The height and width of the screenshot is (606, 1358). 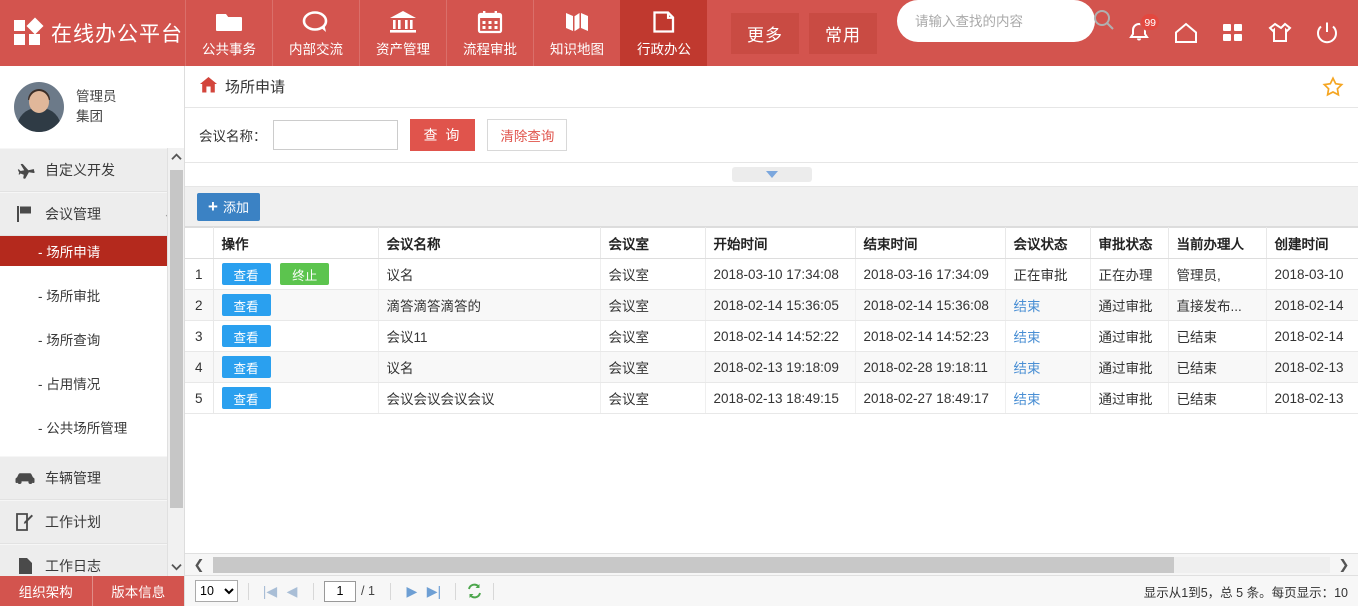 I want to click on col-actions: 操作, so click(x=296, y=243).